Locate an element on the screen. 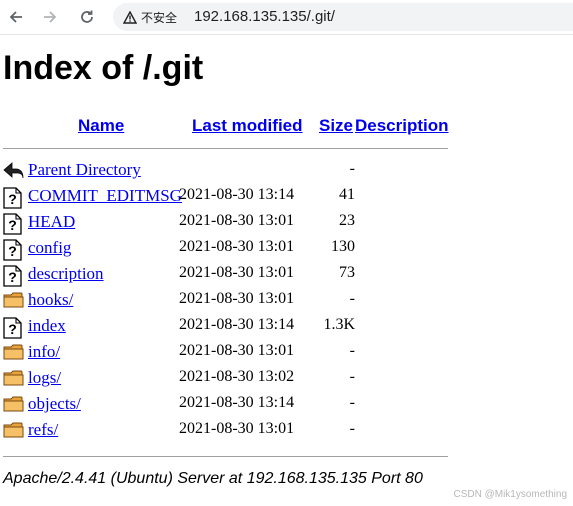  list-item: ? HEAD 2021-08-30 13:01 23 is located at coordinates (228, 223).